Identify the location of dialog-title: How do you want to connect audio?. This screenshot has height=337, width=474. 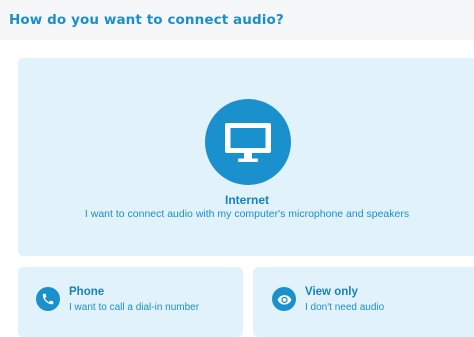
(146, 20).